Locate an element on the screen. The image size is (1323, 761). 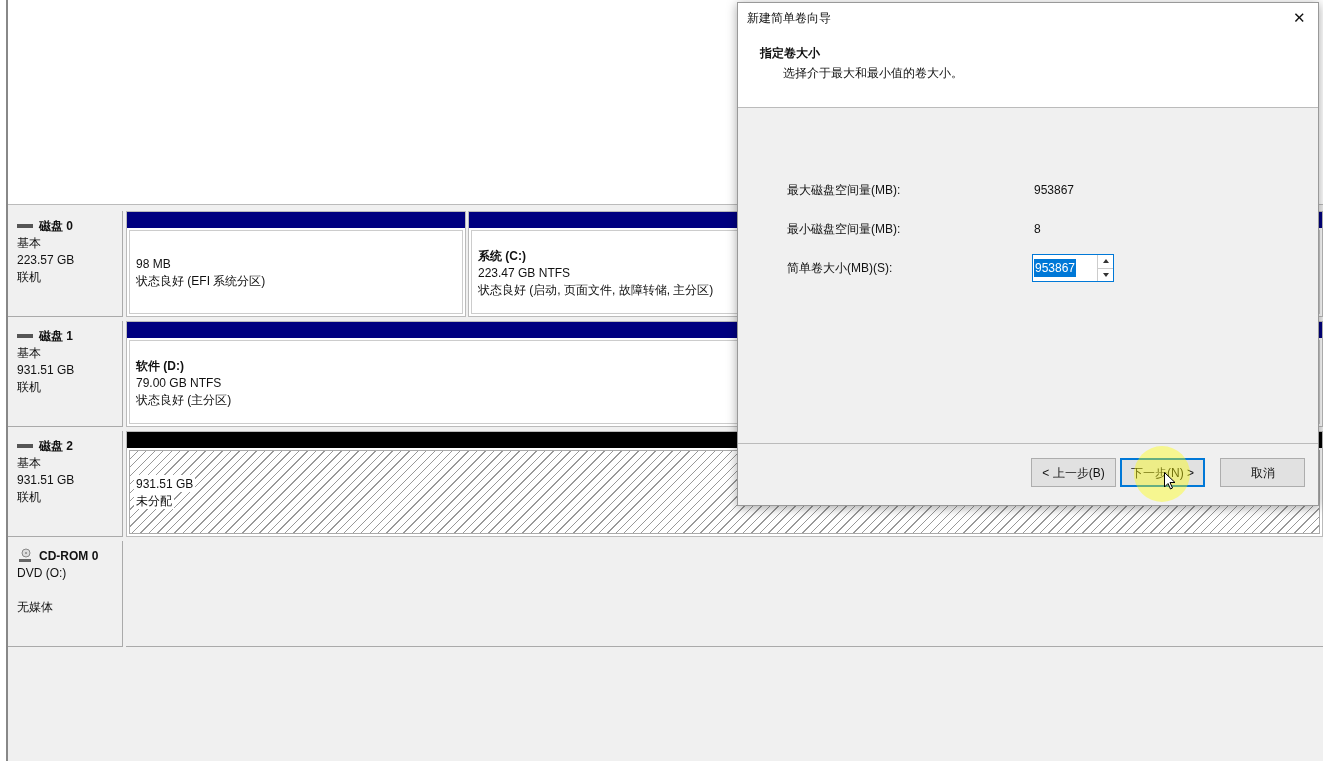
disk-name: 磁盘 0 is located at coordinates (56, 226).